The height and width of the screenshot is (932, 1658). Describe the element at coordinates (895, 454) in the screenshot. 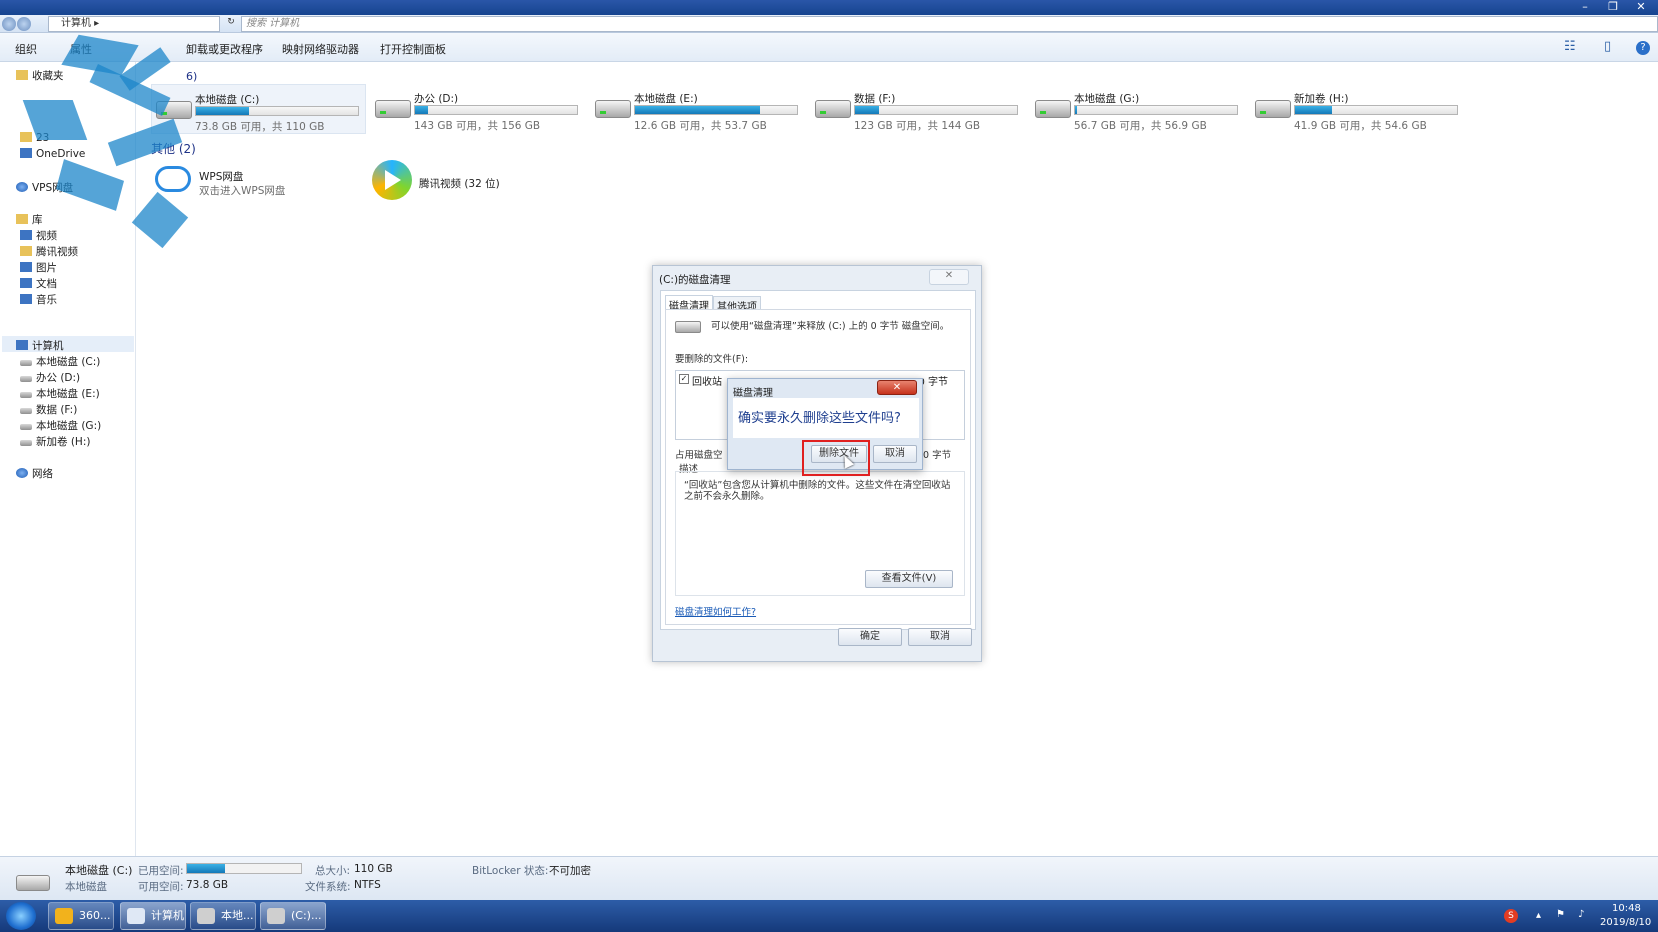

I see `confirm-cancel-button: 取消` at that location.